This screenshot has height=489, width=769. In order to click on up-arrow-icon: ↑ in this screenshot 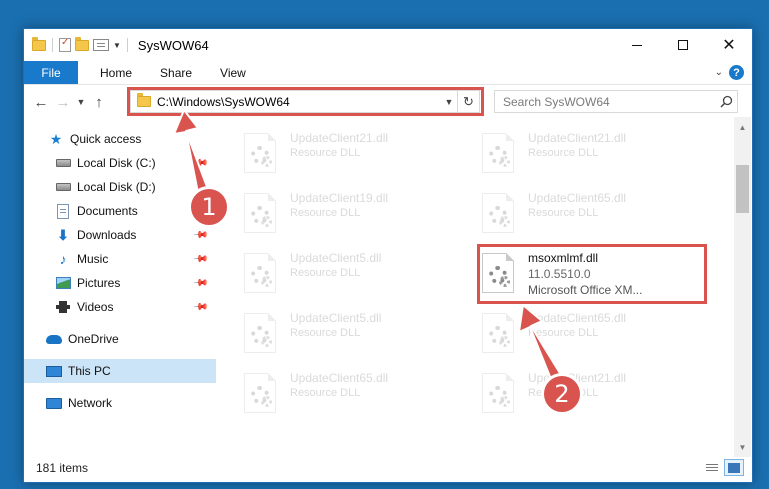, I will do `click(99, 102)`.